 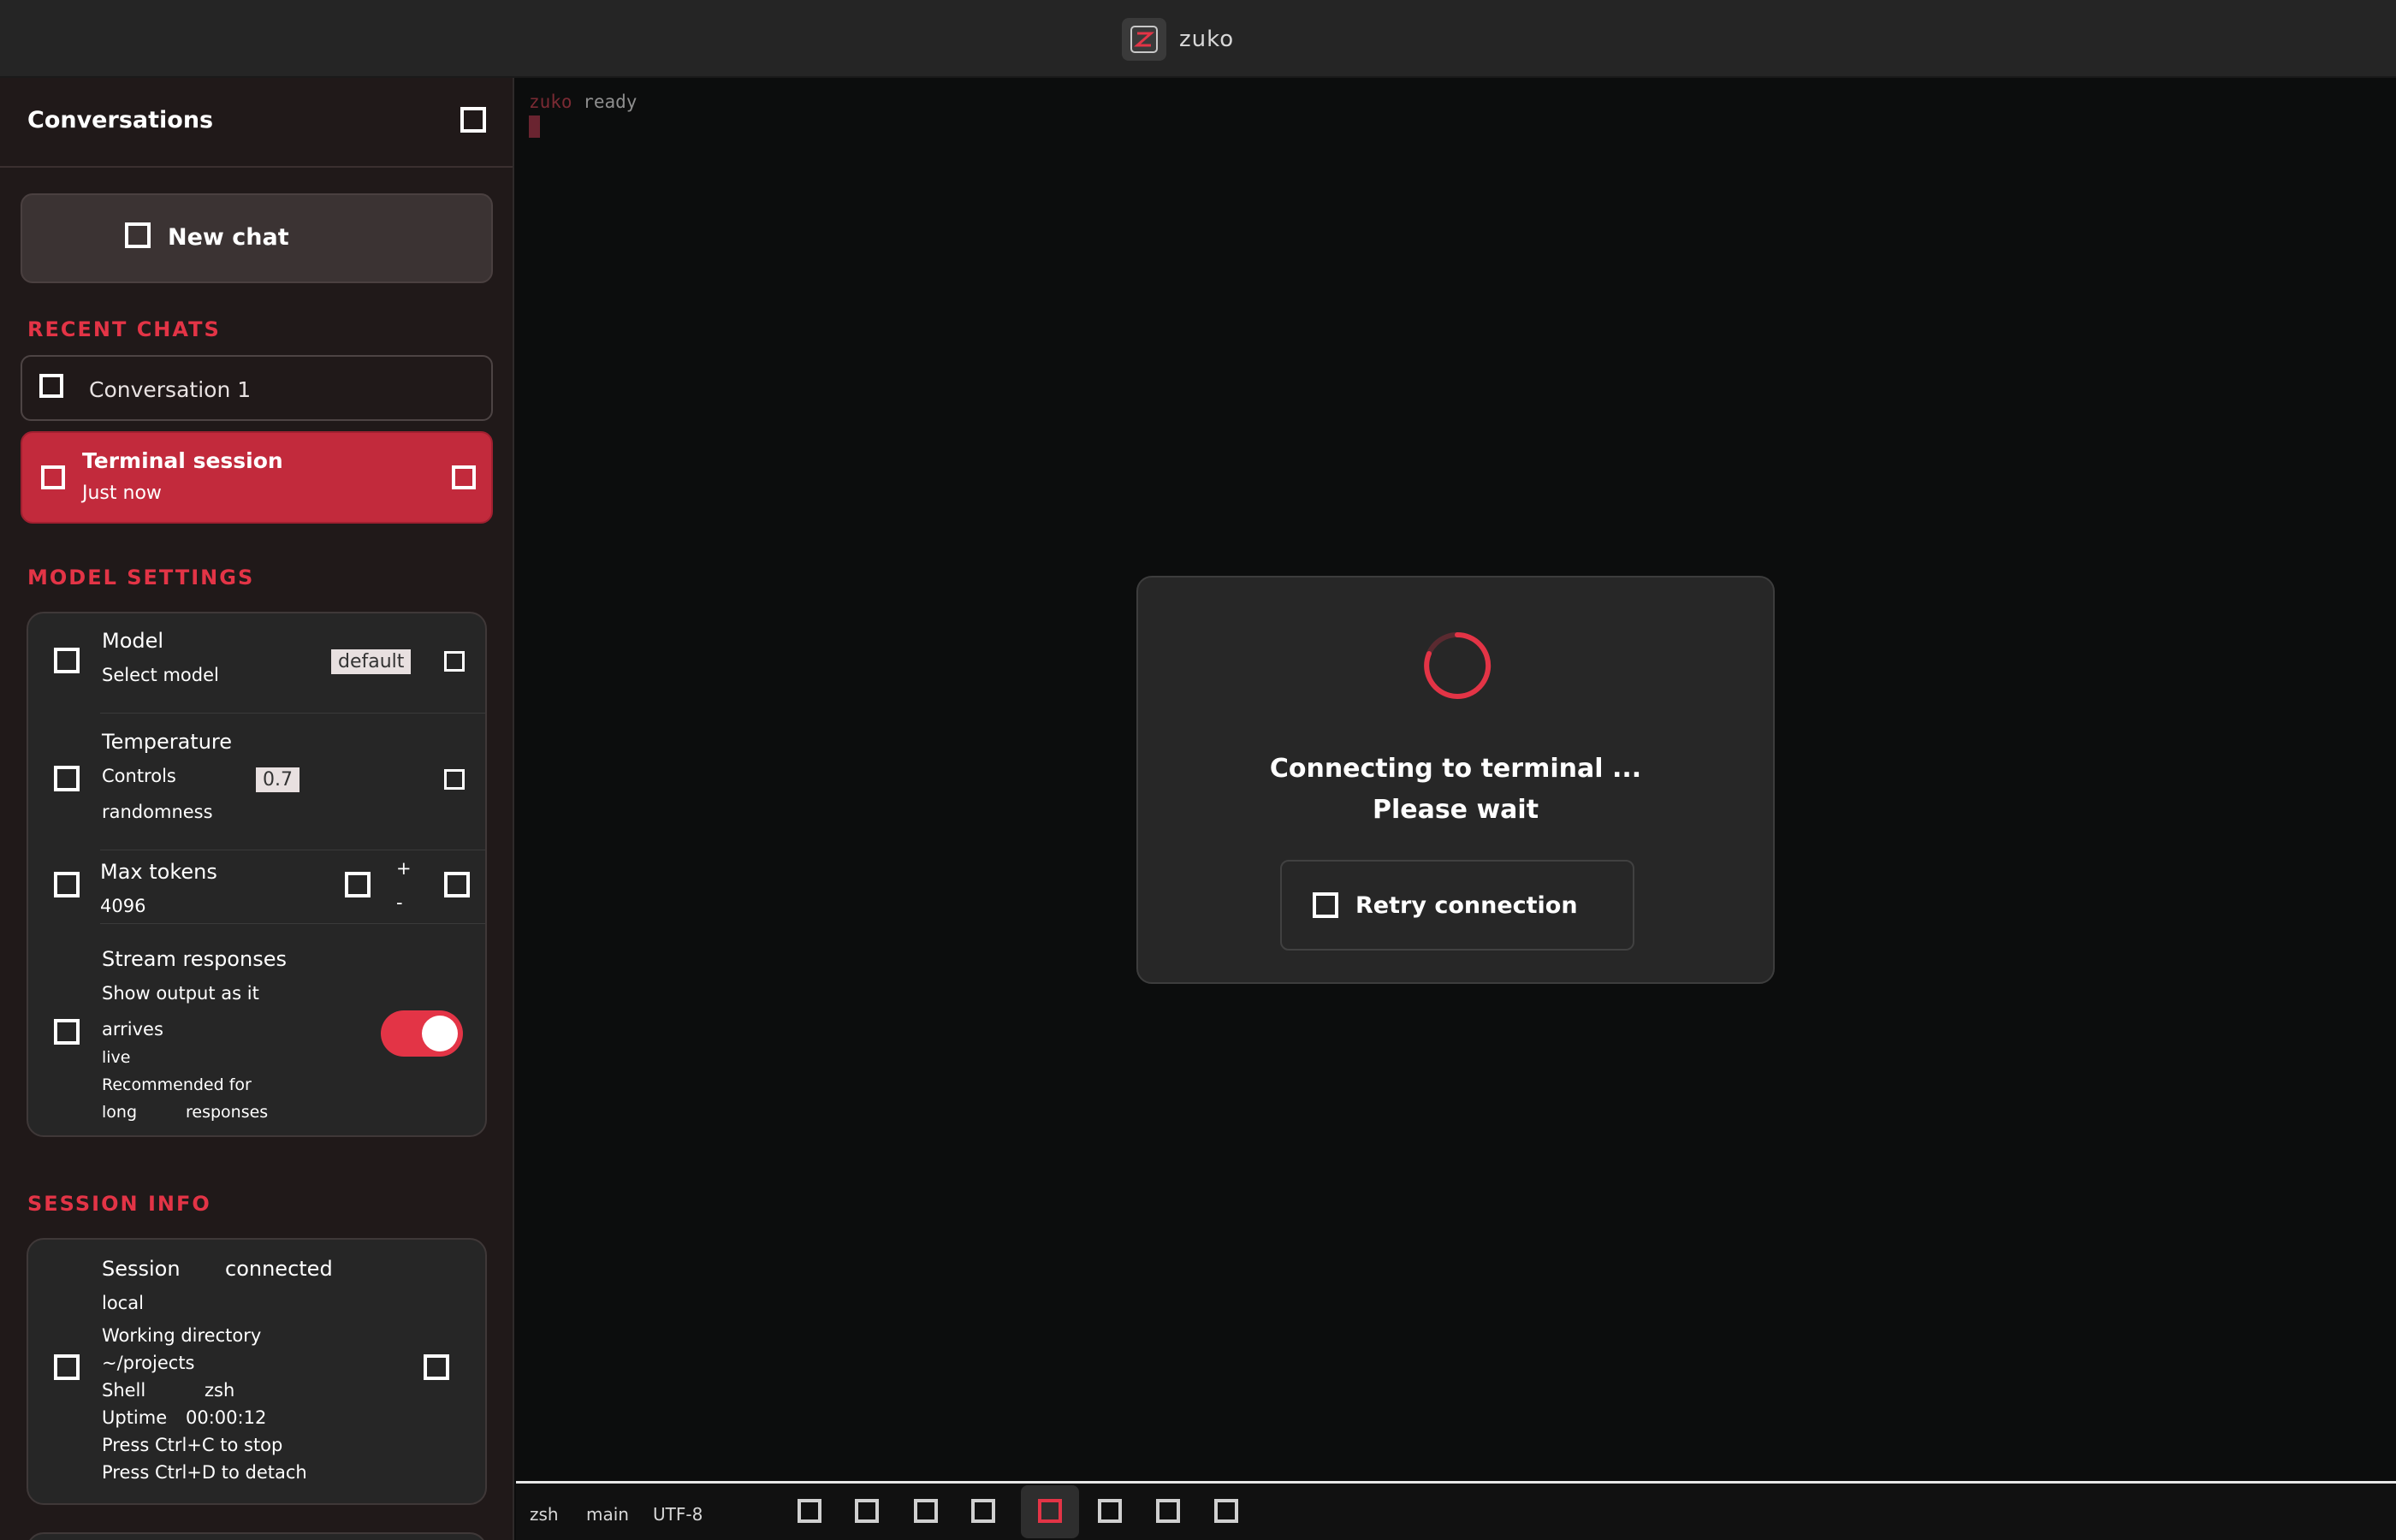 I want to click on sidebar-title: Conversations, so click(x=121, y=120).